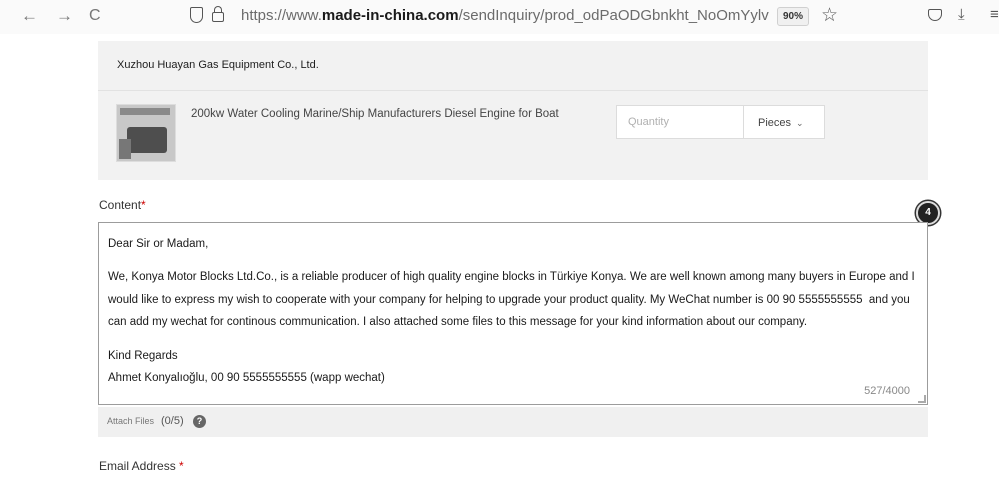  I want to click on zoom-level: 90%, so click(793, 16).